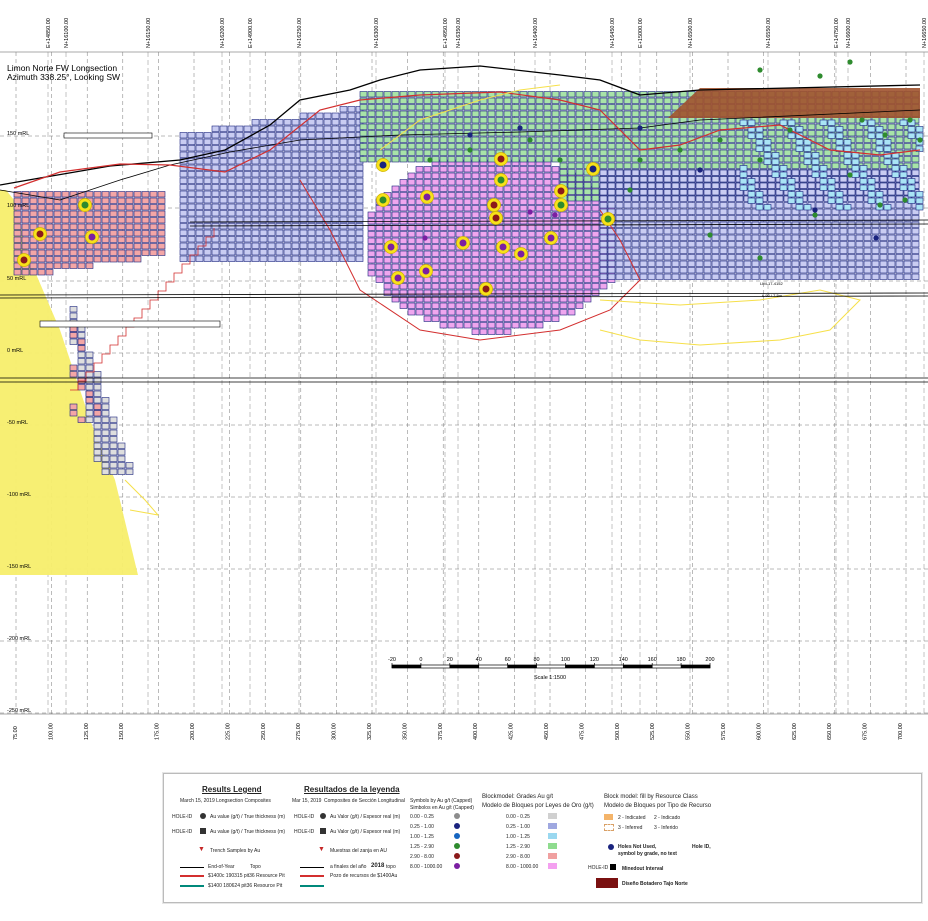 The height and width of the screenshot is (921, 928). Describe the element at coordinates (426, 271) in the screenshot. I see `composite-marker` at that location.